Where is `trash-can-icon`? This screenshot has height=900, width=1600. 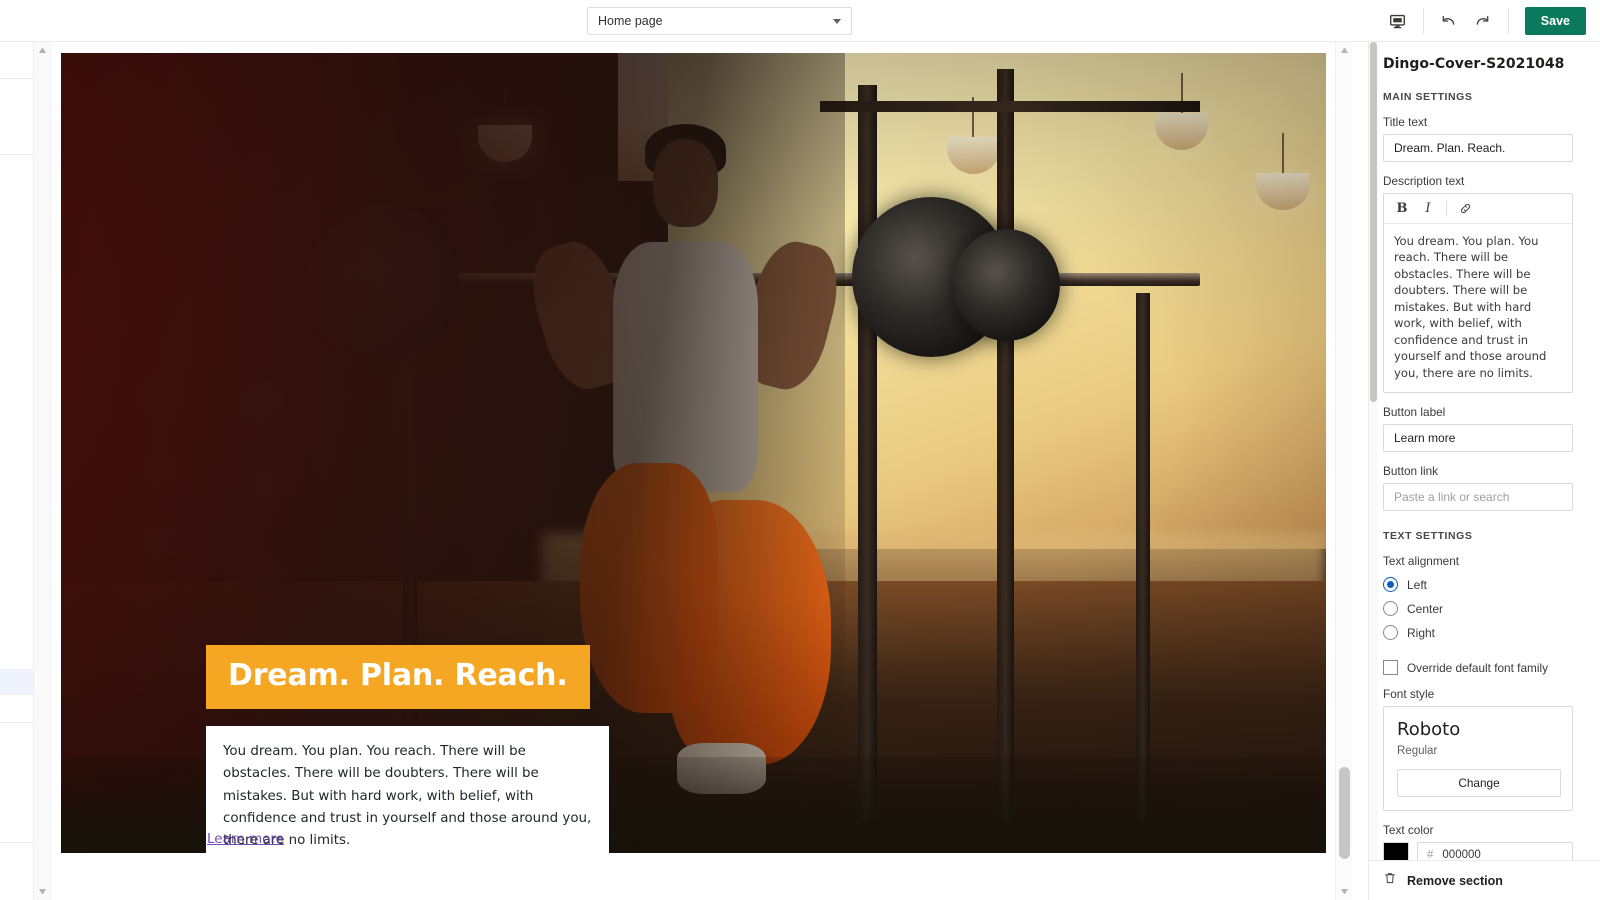
trash-can-icon is located at coordinates (1390, 880).